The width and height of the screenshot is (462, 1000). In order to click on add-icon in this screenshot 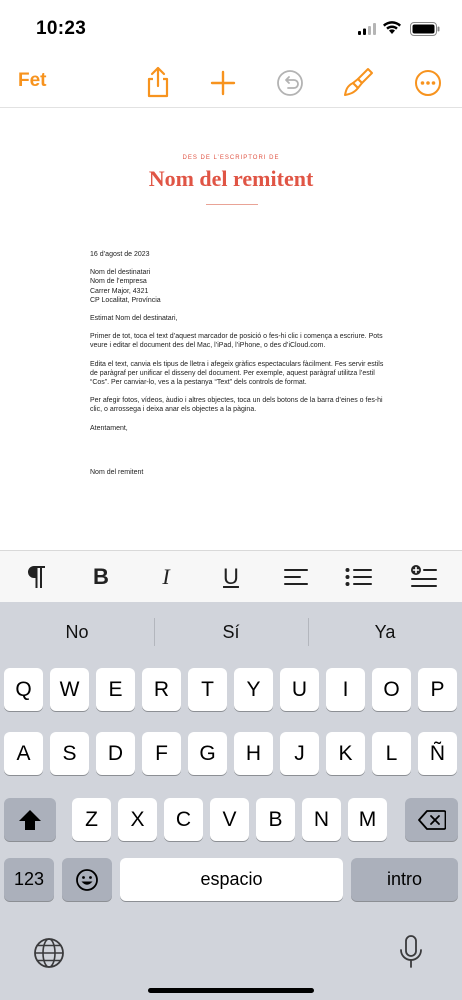, I will do `click(223, 82)`.